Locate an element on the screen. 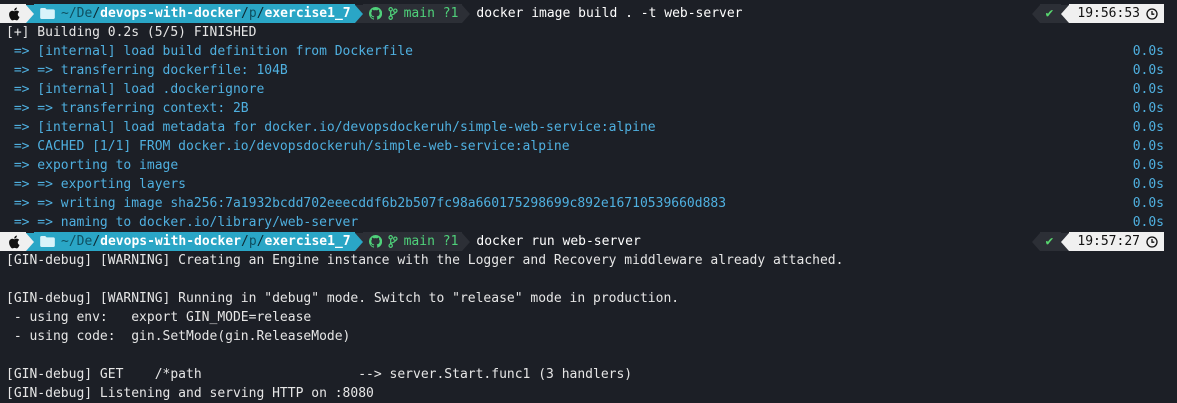 Image resolution: width=1177 pixels, height=403 pixels. build-header: [+] Building 0.2s (5/5) FINISHED is located at coordinates (131, 32).